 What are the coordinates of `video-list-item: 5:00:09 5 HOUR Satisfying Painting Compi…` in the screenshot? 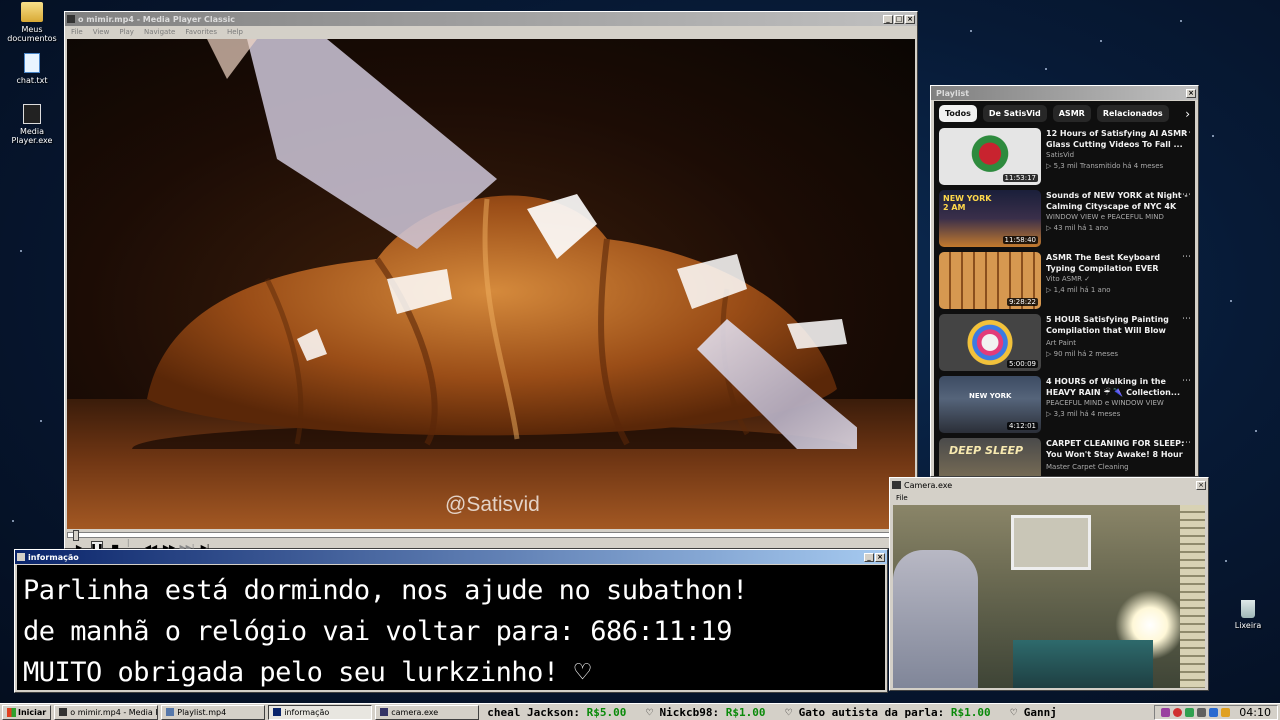 It's located at (1064, 343).